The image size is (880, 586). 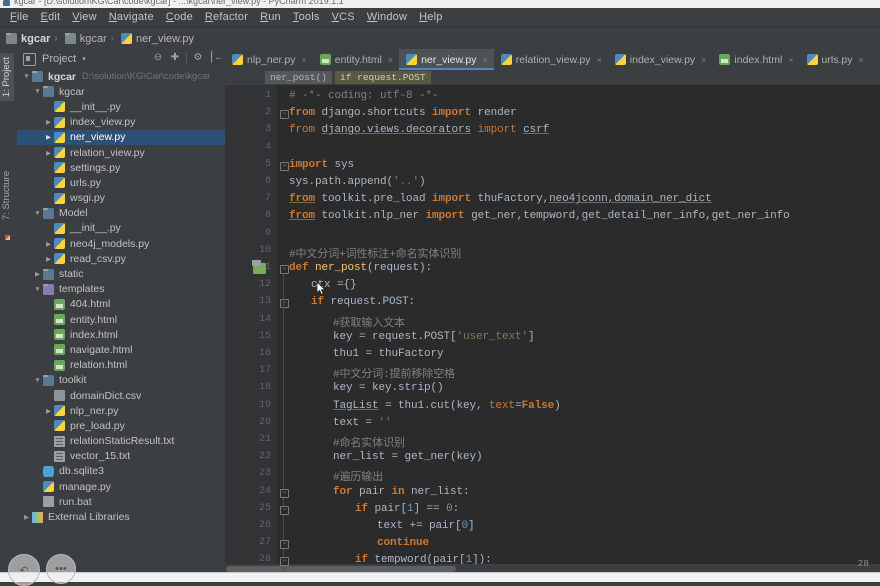 What do you see at coordinates (157, 39) in the screenshot?
I see `breadcrumb-item-2: ner_view.py` at bounding box center [157, 39].